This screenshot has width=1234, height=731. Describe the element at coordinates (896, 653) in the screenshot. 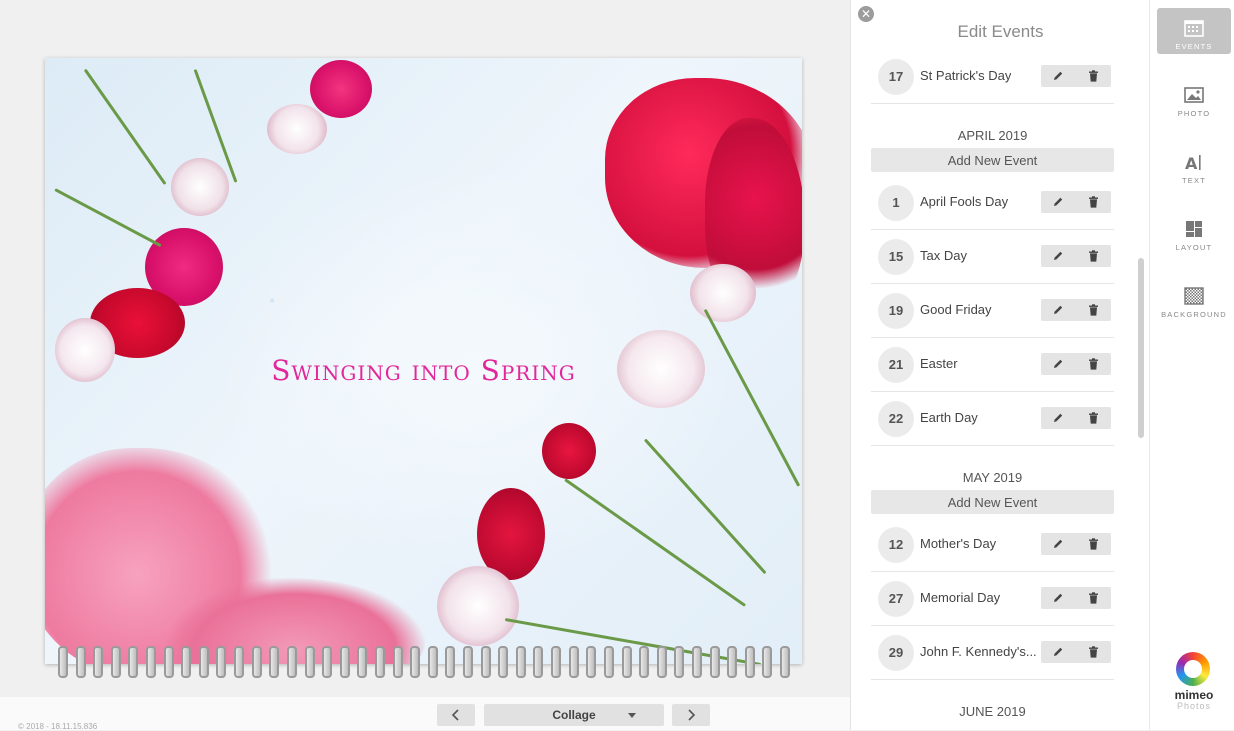

I see `event-day-badge: 29` at that location.